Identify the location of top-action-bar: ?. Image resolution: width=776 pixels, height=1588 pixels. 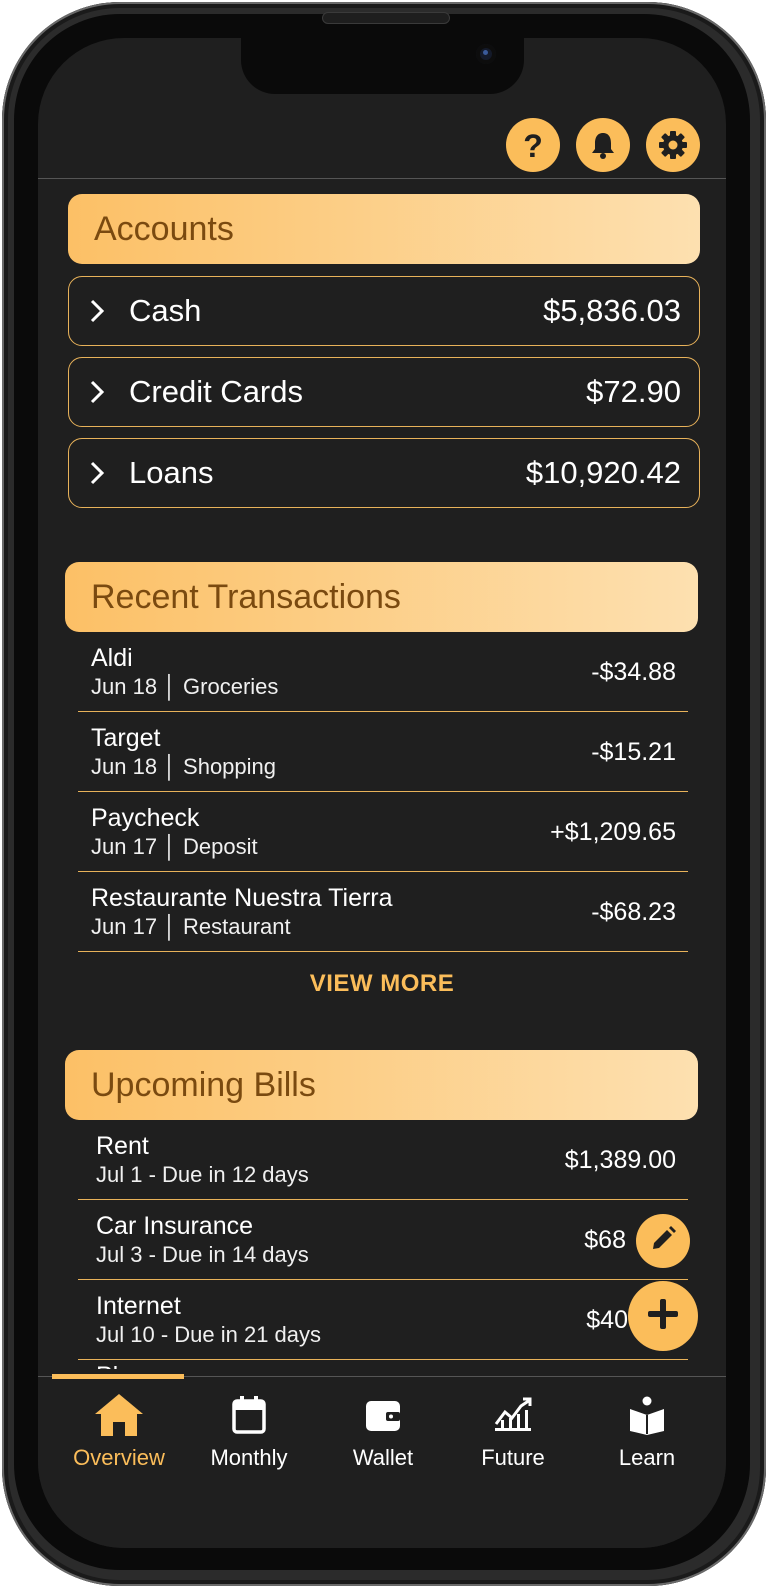
(603, 145).